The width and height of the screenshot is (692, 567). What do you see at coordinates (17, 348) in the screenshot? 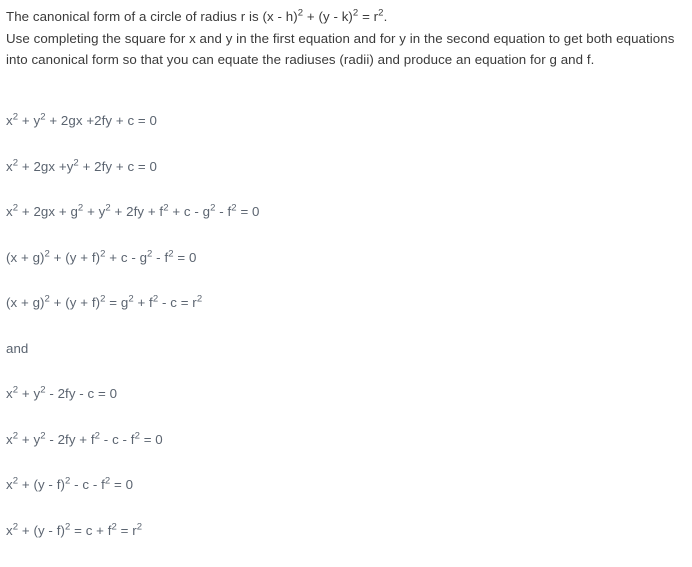
I see `equation-text: and` at bounding box center [17, 348].